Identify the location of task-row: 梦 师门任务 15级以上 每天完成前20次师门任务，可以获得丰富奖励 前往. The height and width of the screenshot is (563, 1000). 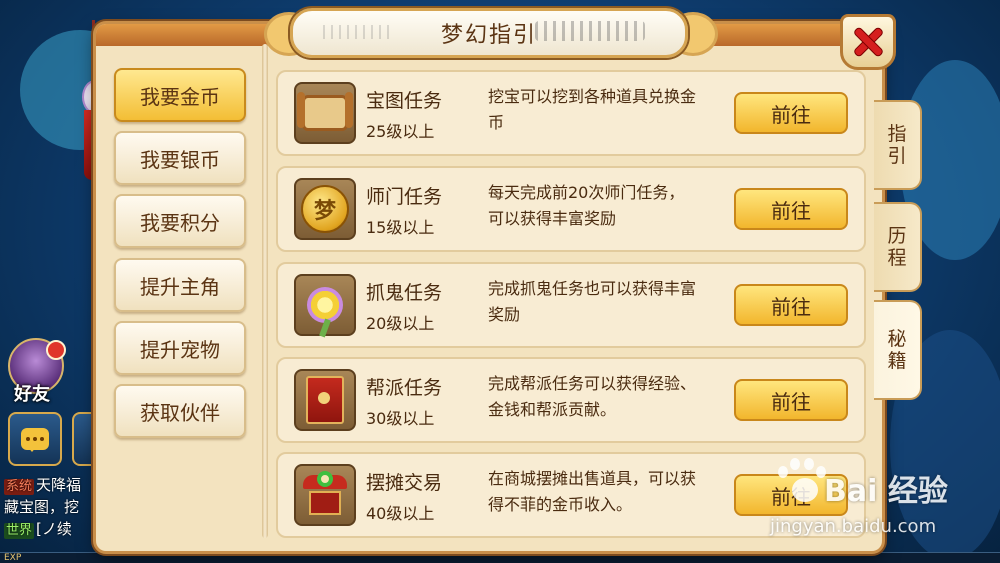
(571, 209).